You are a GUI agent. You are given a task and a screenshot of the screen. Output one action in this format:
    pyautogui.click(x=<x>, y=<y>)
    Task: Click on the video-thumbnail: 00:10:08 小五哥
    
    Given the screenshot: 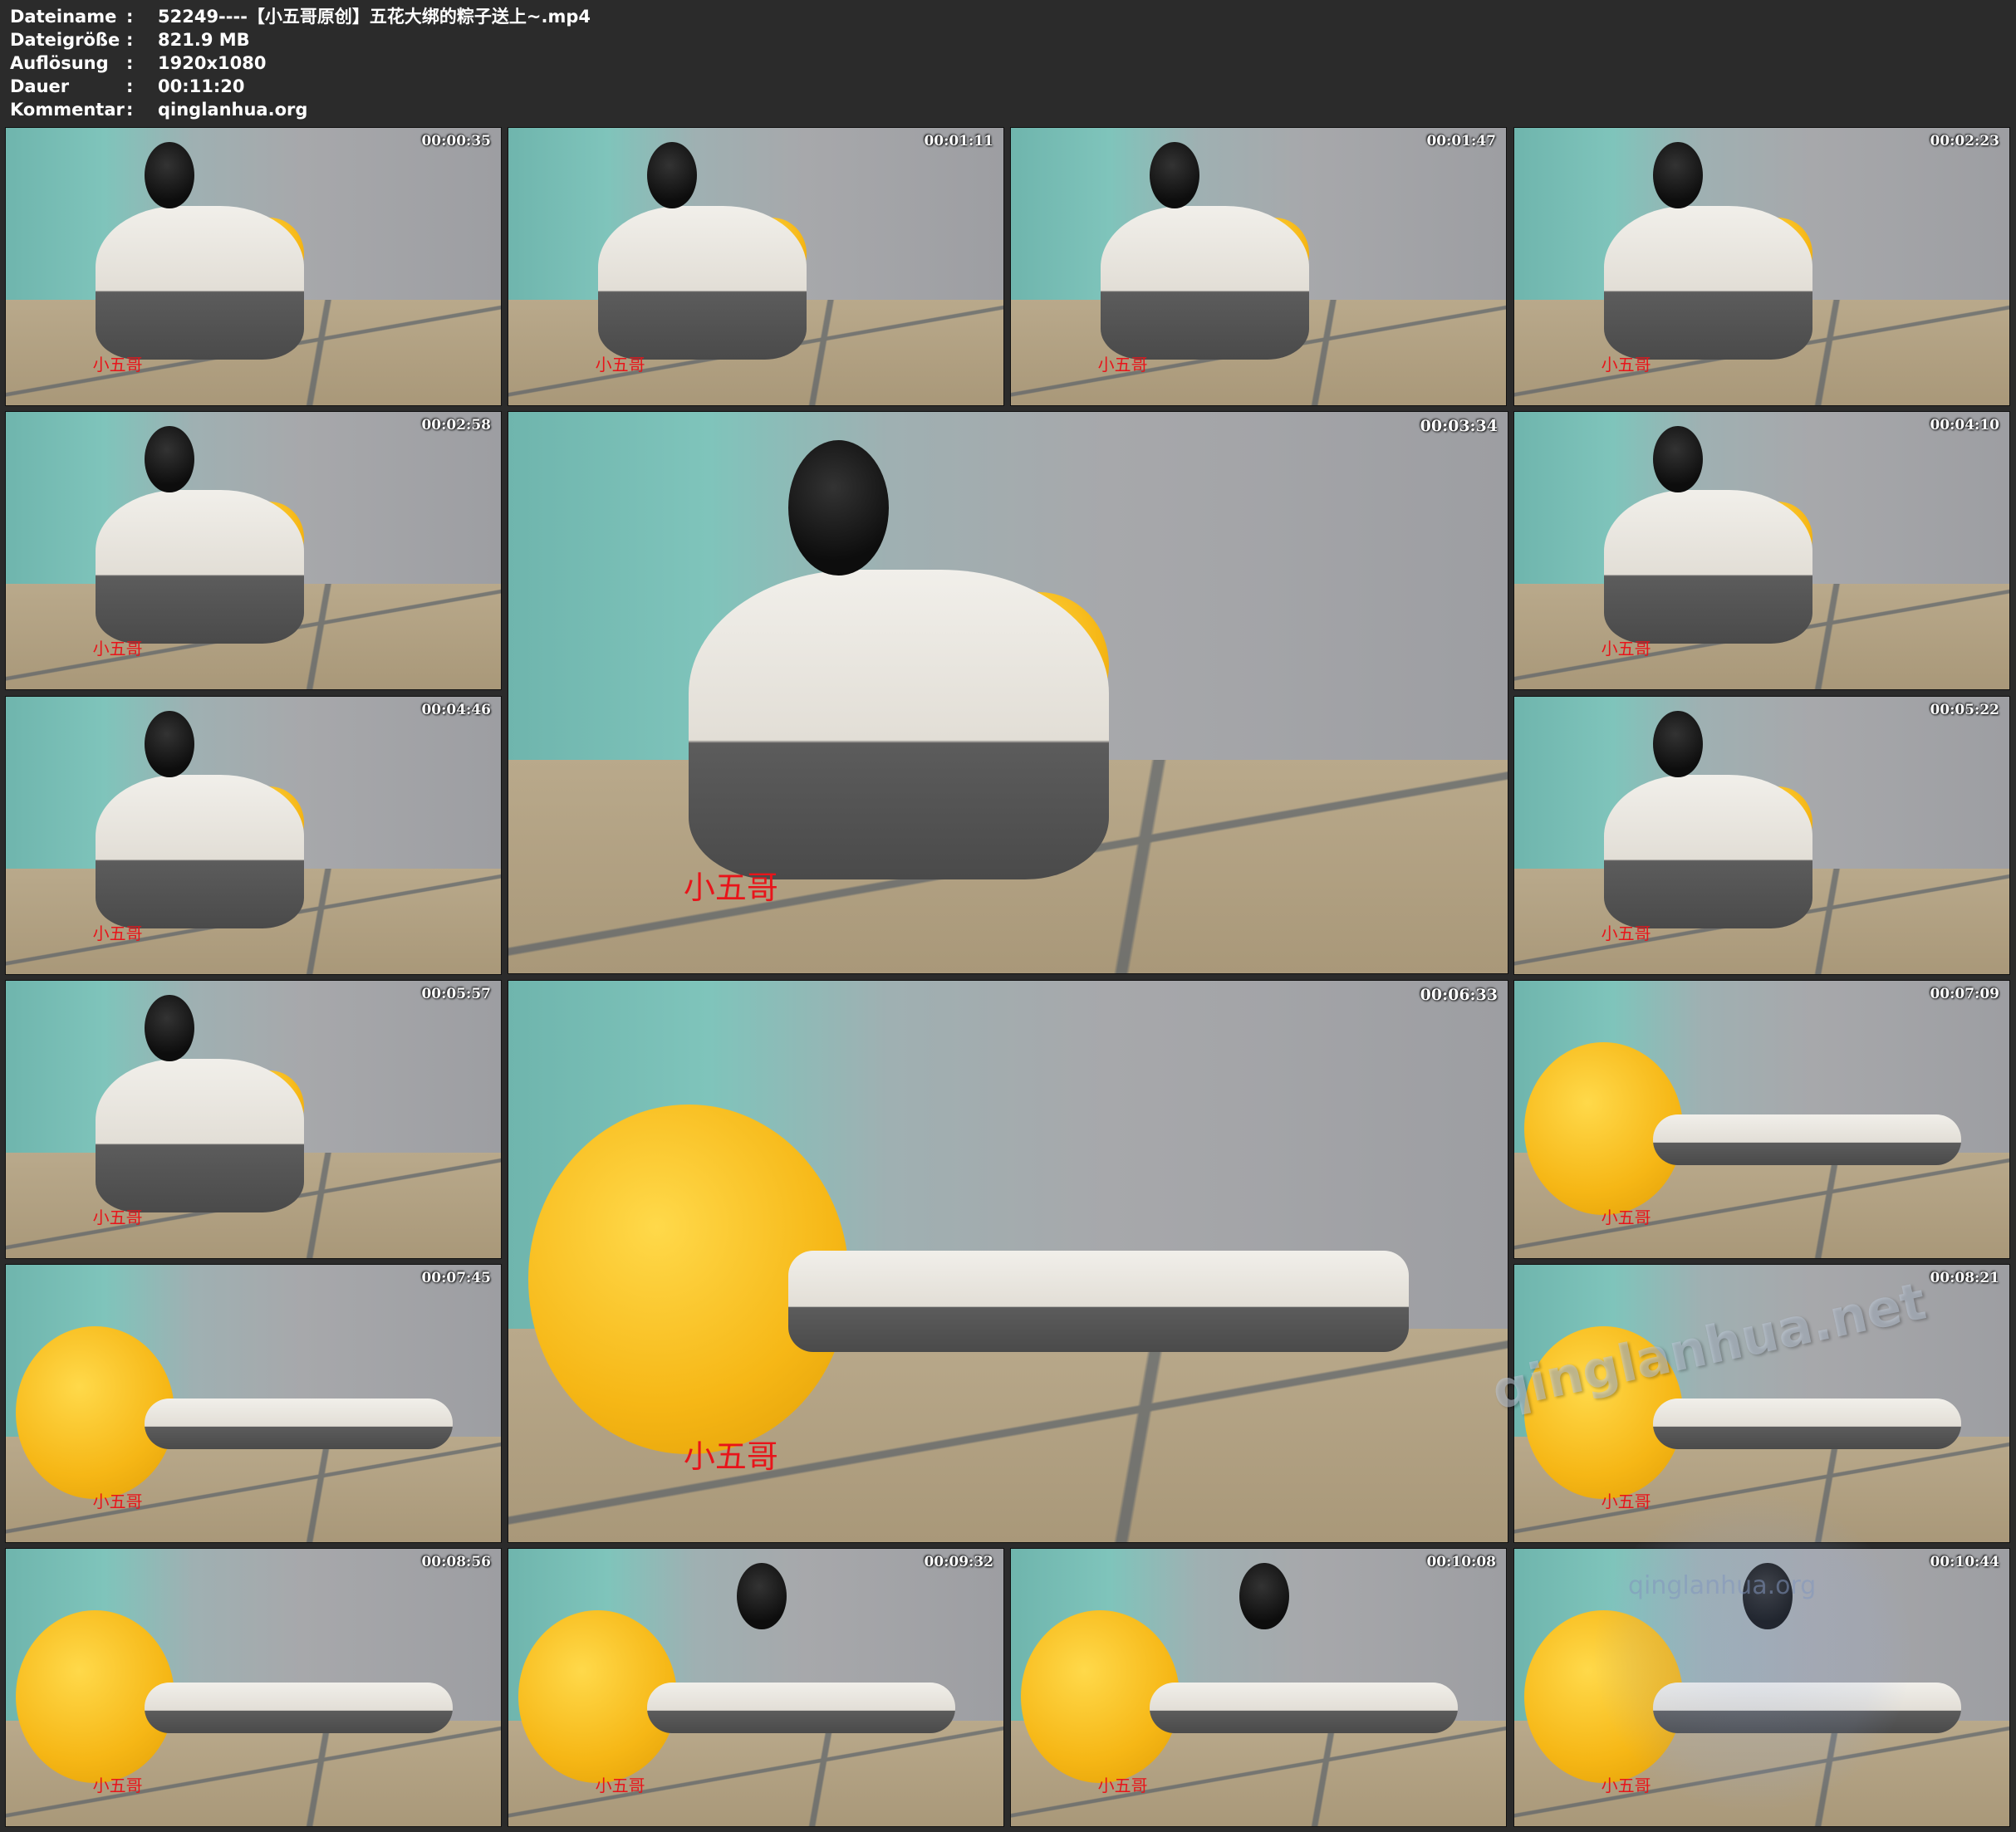 What is the action you would take?
    pyautogui.click(x=1258, y=1687)
    